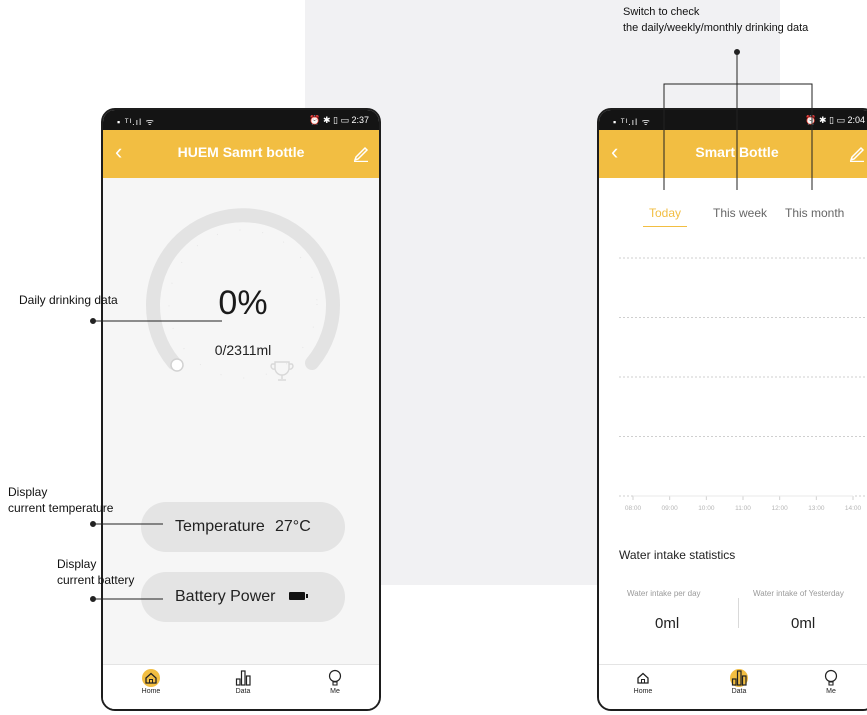 Image resolution: width=867 pixels, height=715 pixels. I want to click on page-title: HUEM Samrt bottle, so click(241, 152).